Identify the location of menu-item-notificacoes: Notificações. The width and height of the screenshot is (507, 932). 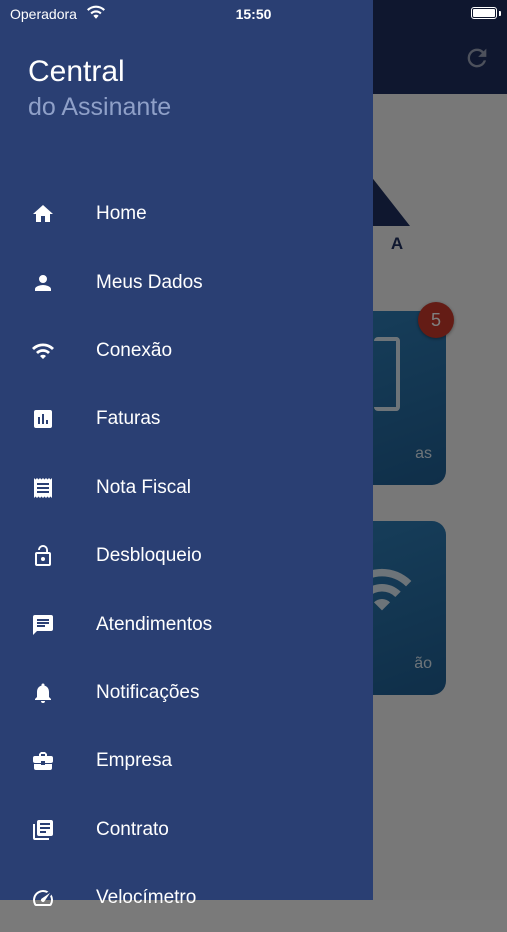
(186, 693).